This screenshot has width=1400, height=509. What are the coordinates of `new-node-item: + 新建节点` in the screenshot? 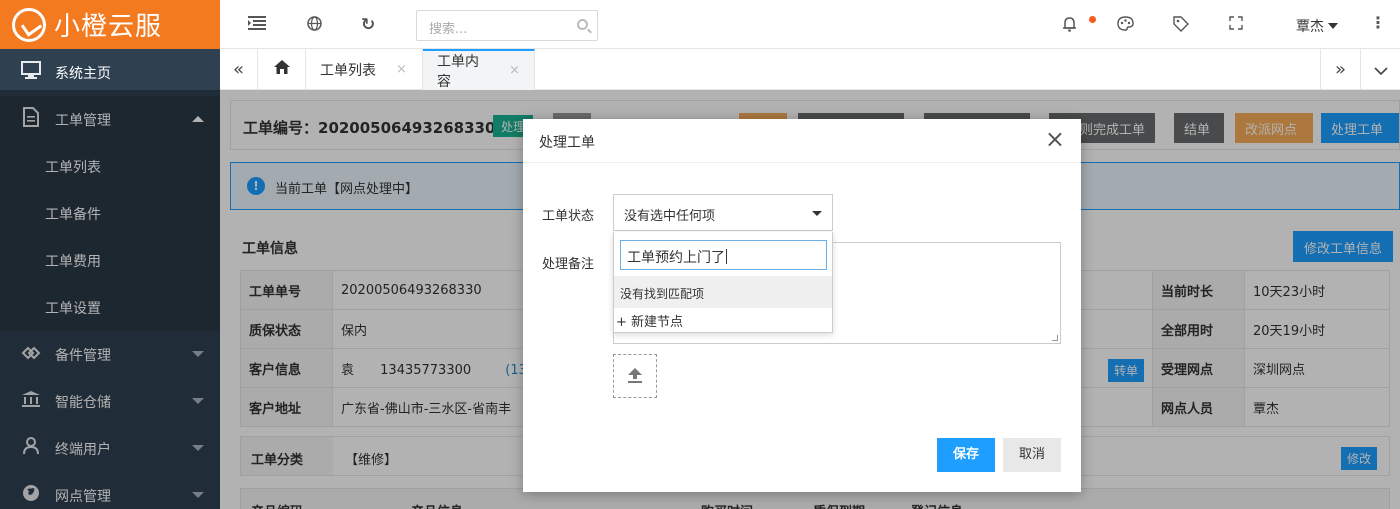 It's located at (723, 320).